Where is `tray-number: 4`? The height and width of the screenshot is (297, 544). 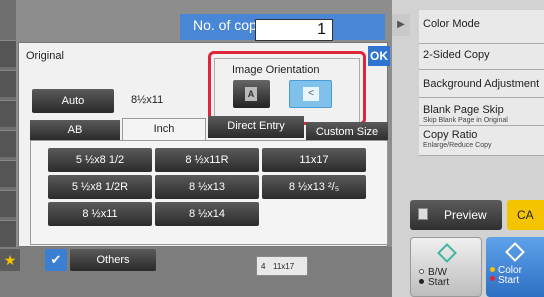 tray-number: 4 is located at coordinates (263, 266).